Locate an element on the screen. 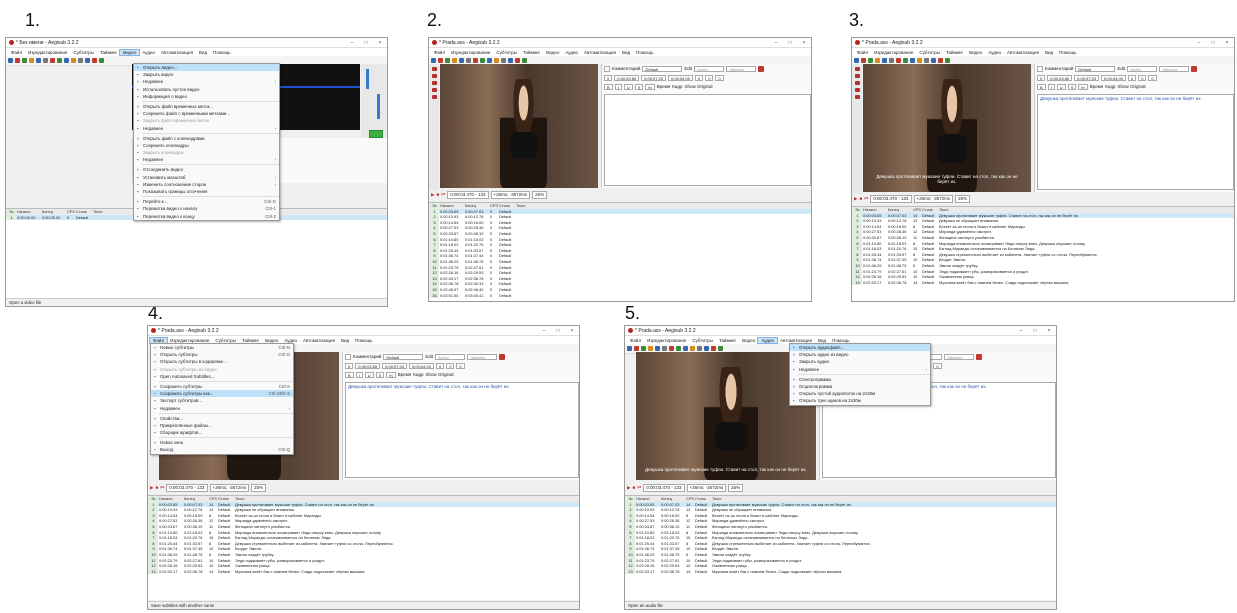 The image size is (1237, 613). menu-item: ▪ Закрыть видео is located at coordinates (206, 74).